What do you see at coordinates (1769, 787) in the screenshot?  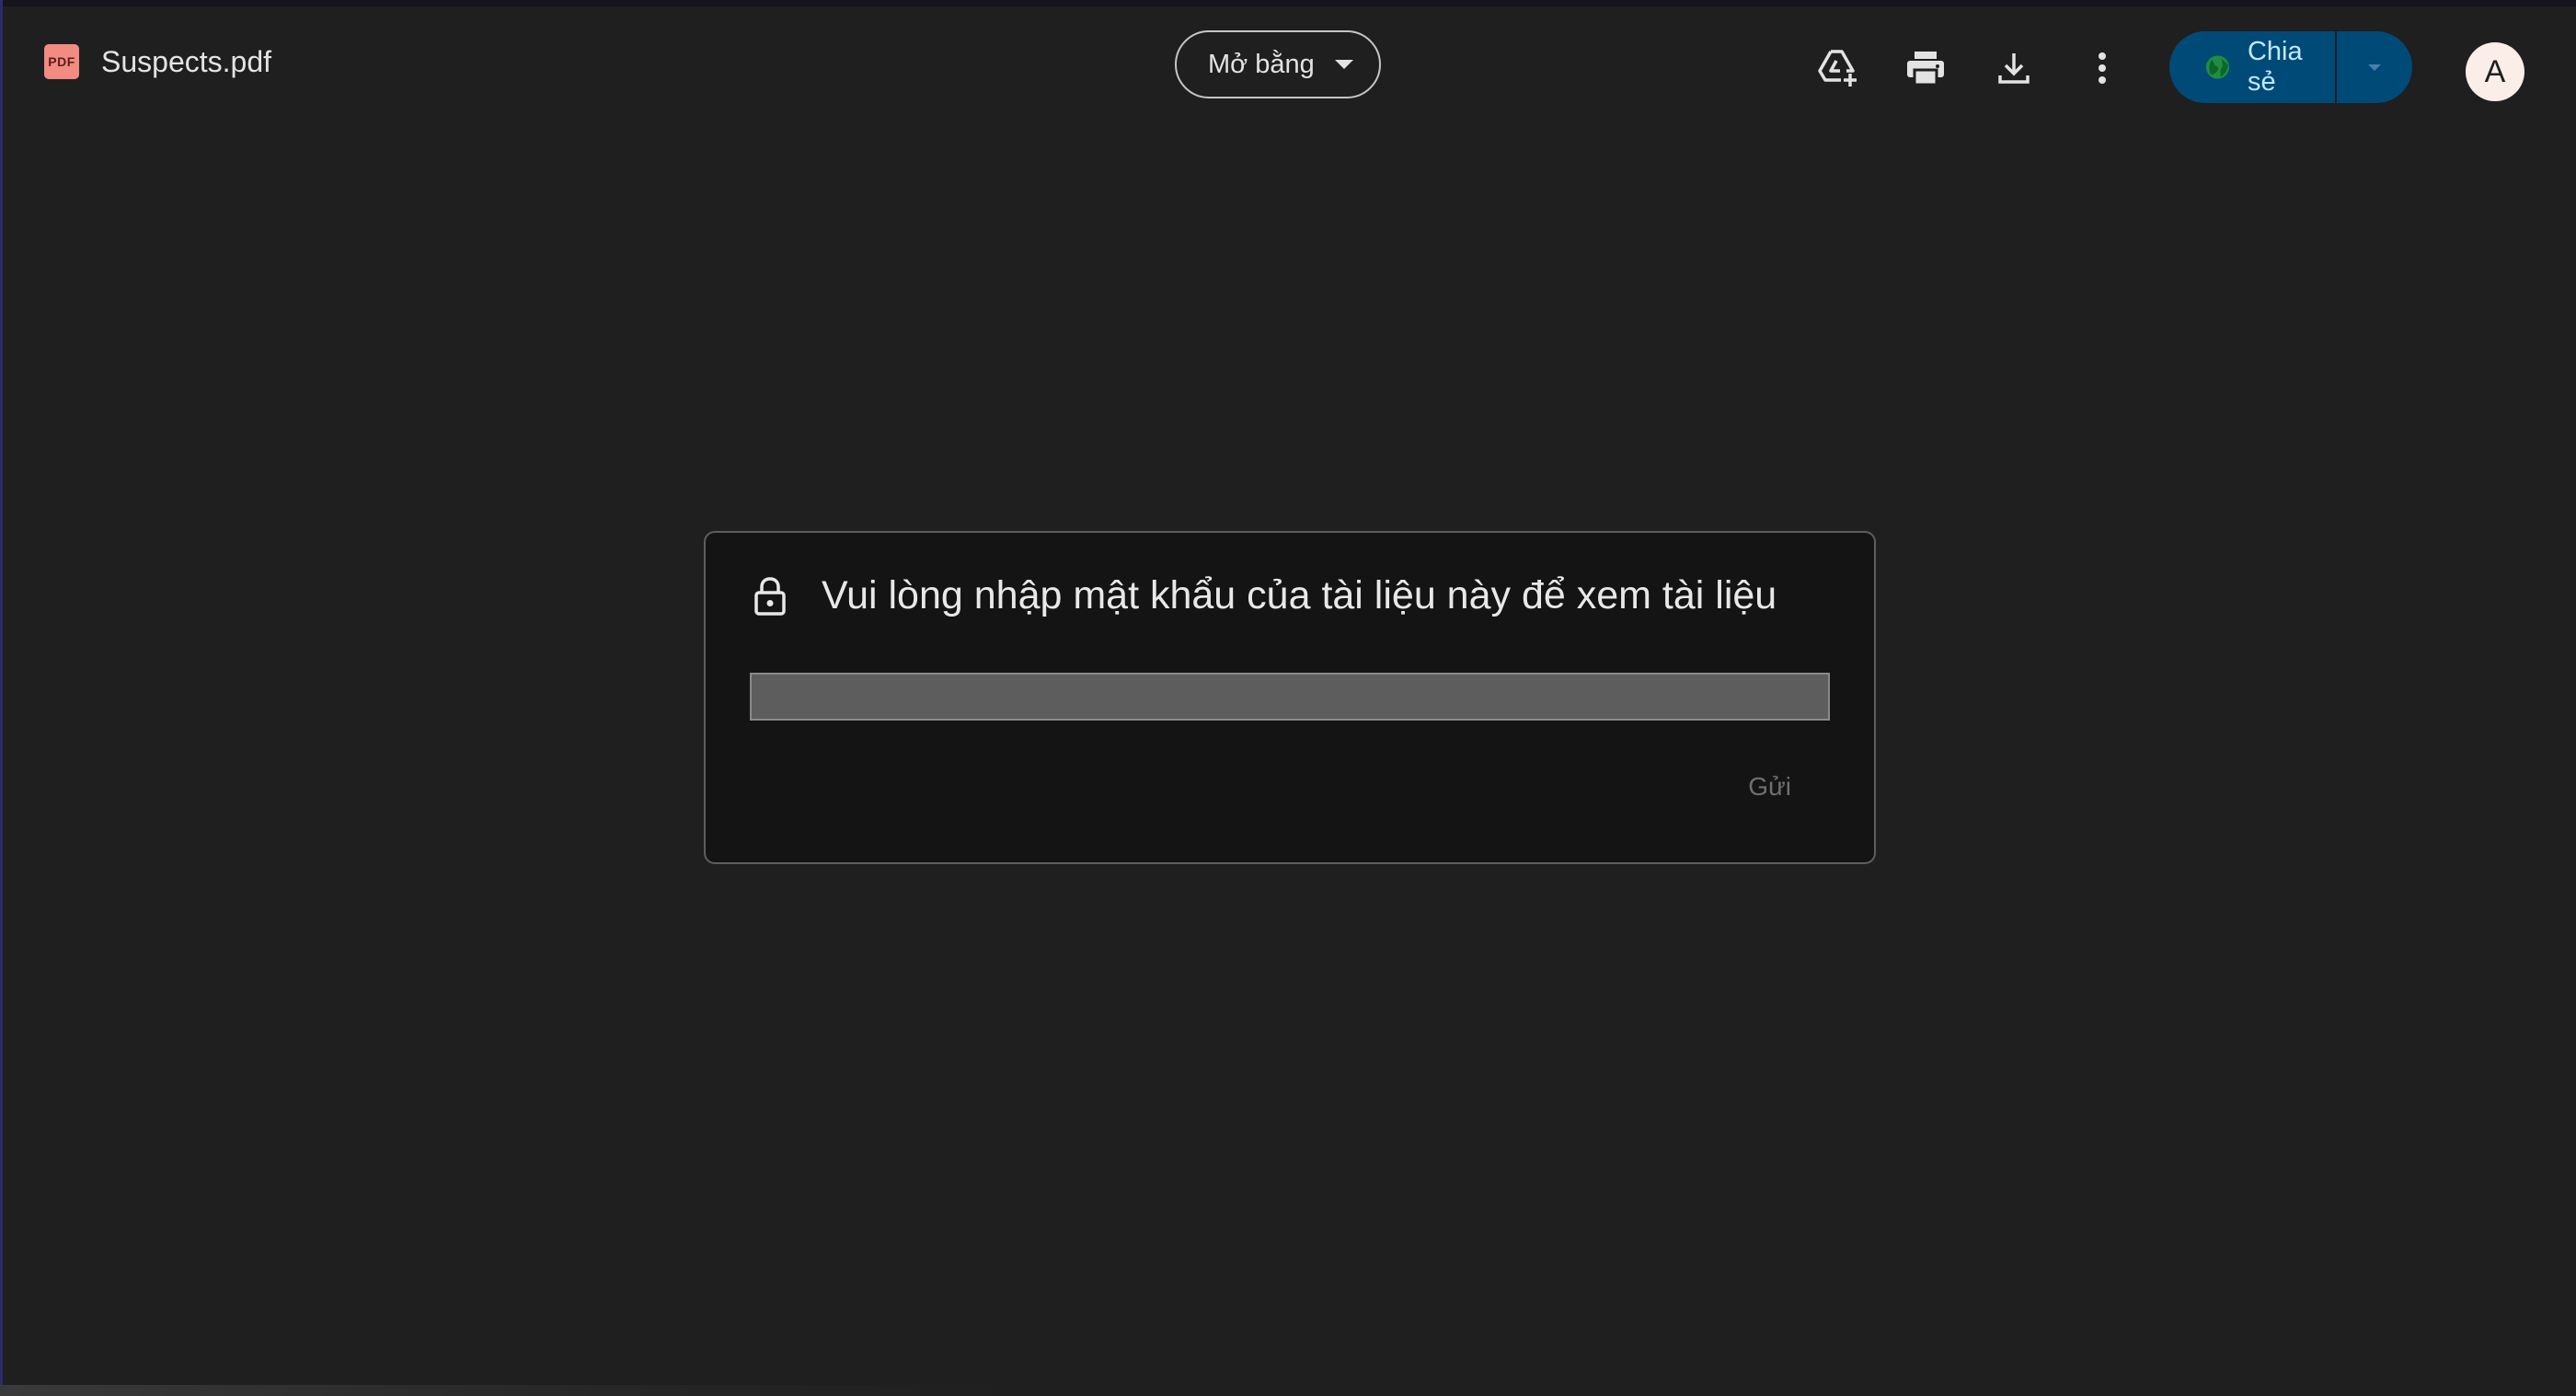 I see `submit-button: Gửi` at bounding box center [1769, 787].